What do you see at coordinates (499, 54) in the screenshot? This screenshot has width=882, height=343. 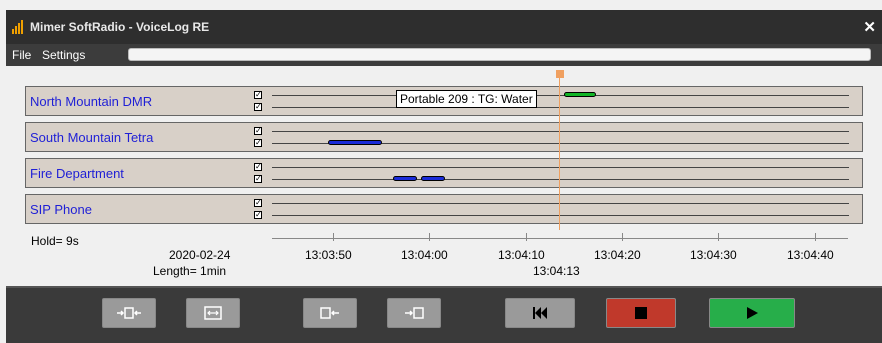 I see `progress-bar` at bounding box center [499, 54].